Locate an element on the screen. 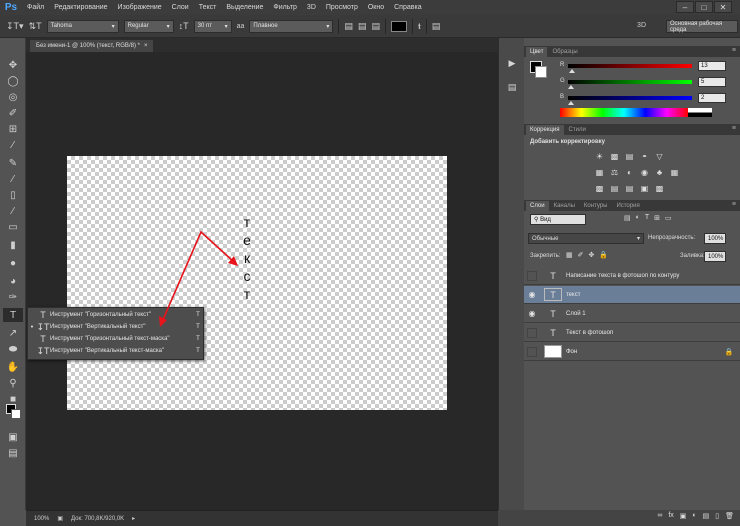  layer-row: ◉ T Слой 1 is located at coordinates (632, 314).